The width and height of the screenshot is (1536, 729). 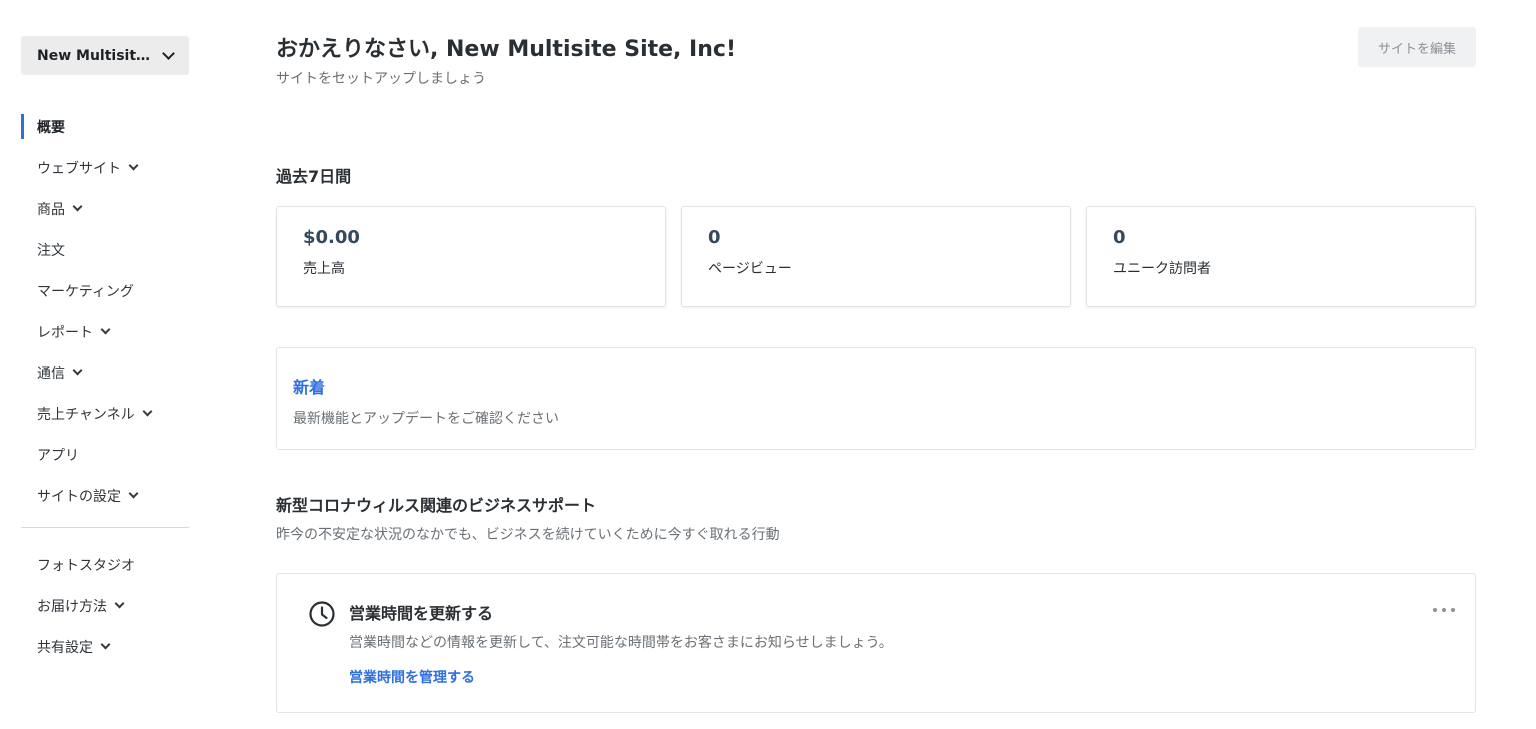 I want to click on sidebar-item-label: 通信, so click(x=51, y=373).